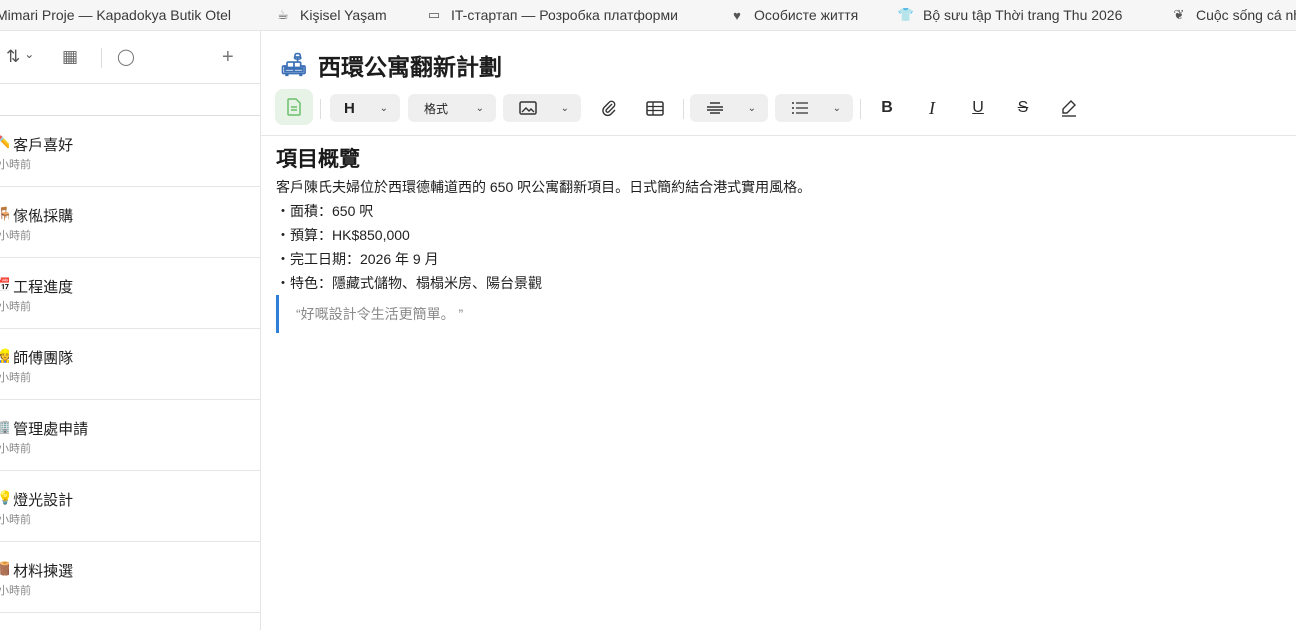 Image resolution: width=1296 pixels, height=630 pixels. I want to click on bold-button: B, so click(887, 108).